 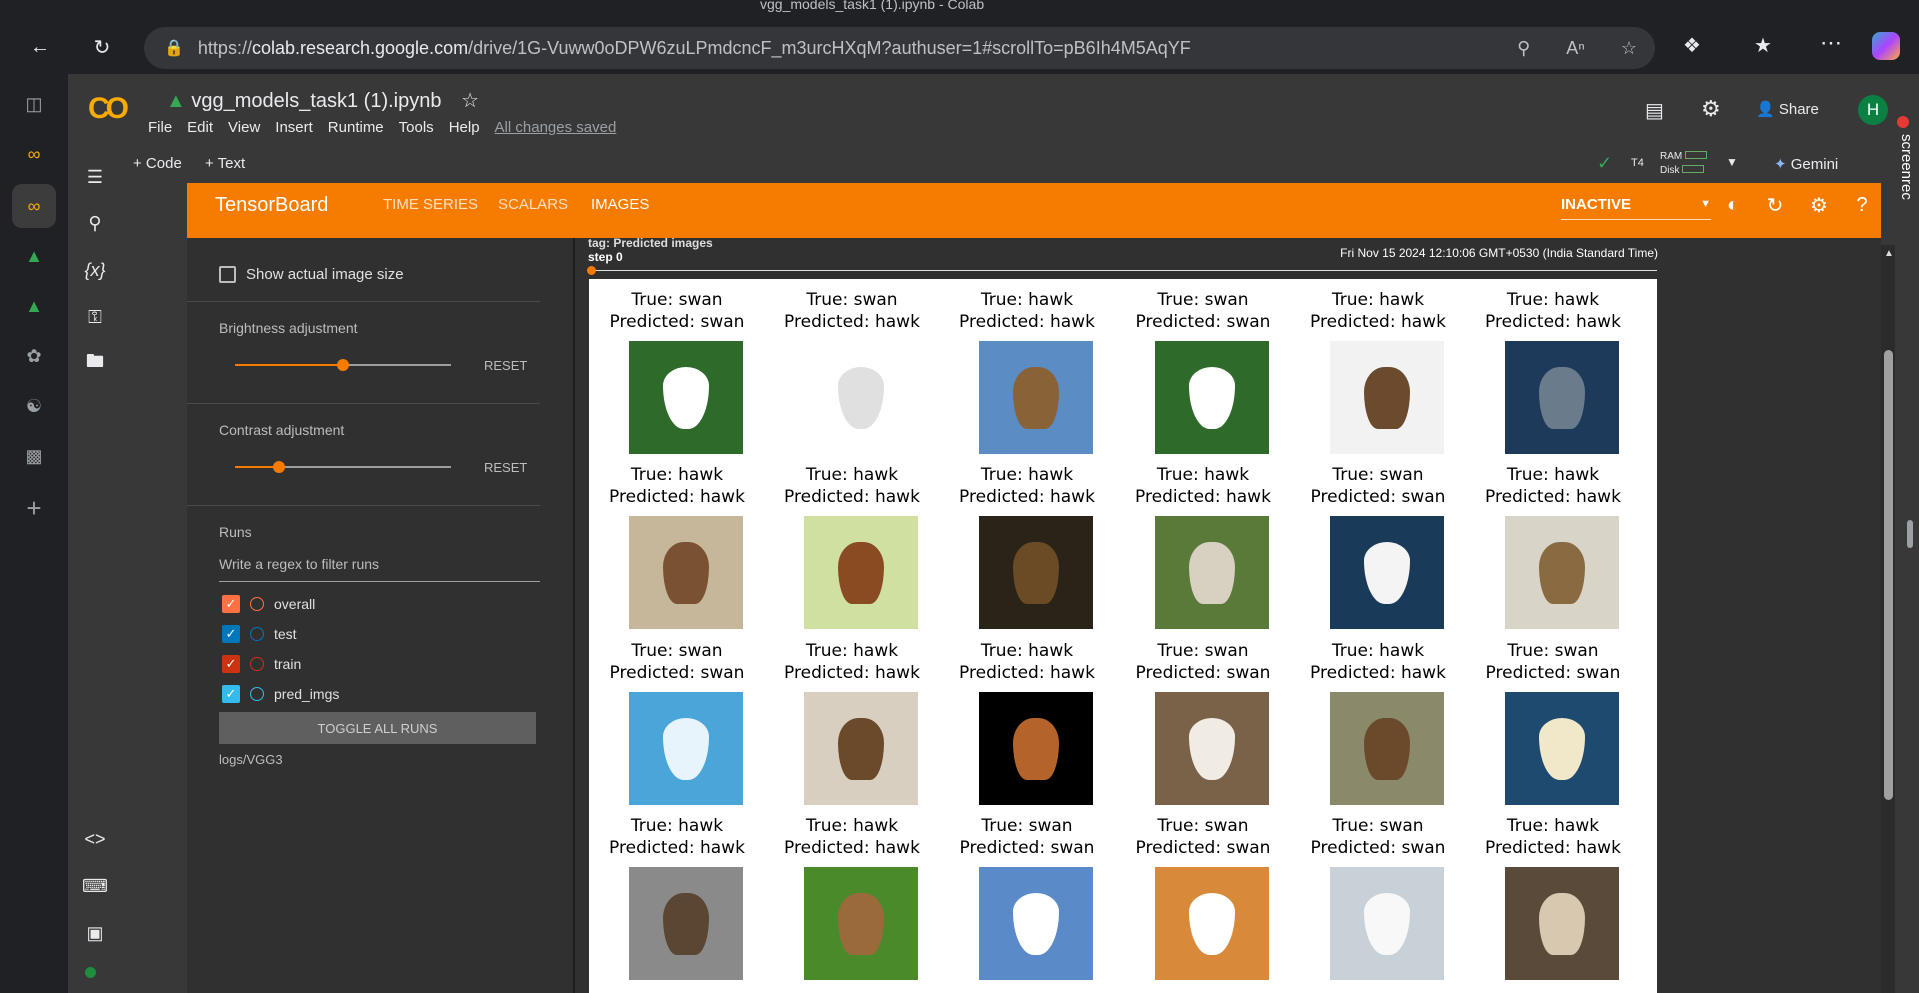 What do you see at coordinates (1684, 164) in the screenshot?
I see `resource-meter: RAM Disk` at bounding box center [1684, 164].